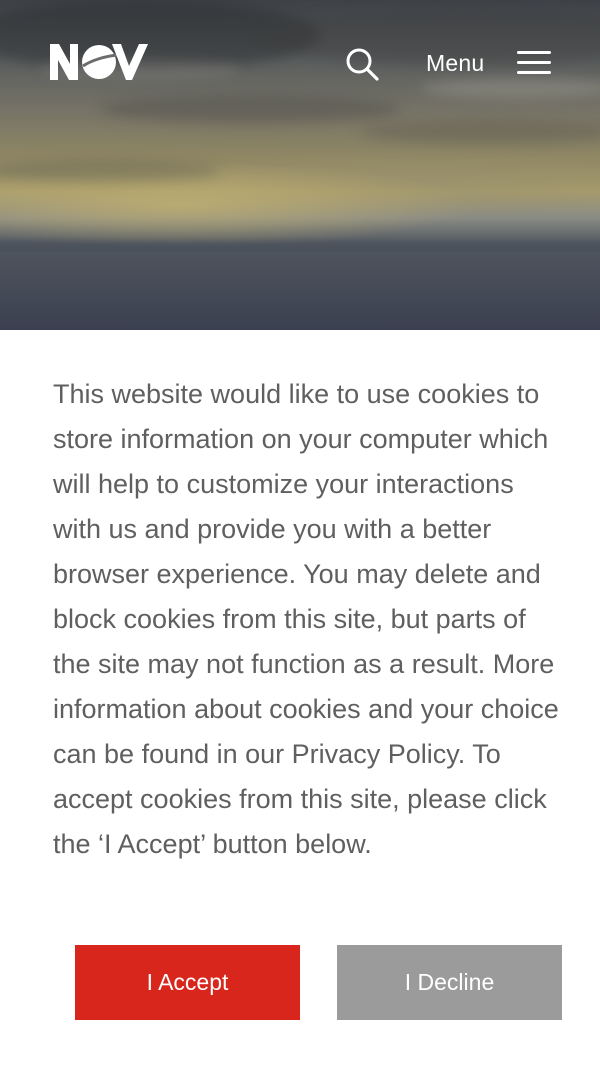  Describe the element at coordinates (534, 63) in the screenshot. I see `hamburger-icon` at that location.